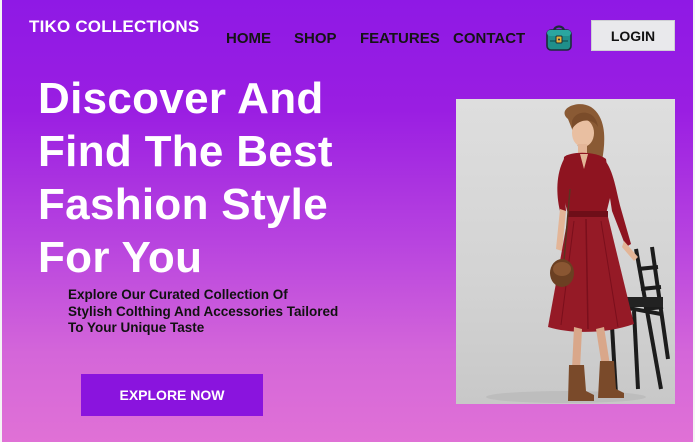 Image resolution: width=695 pixels, height=442 pixels. Describe the element at coordinates (400, 38) in the screenshot. I see `nav-features-link: FEATURES` at that location.